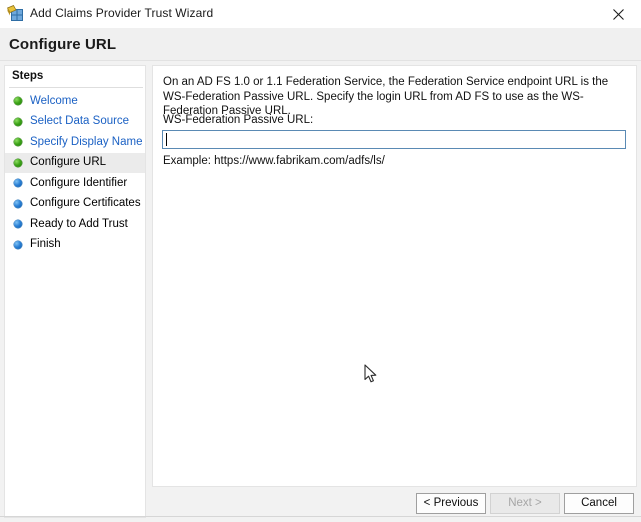  Describe the element at coordinates (86, 141) in the screenshot. I see `sidebar-item-label: Specify Display Name` at that location.